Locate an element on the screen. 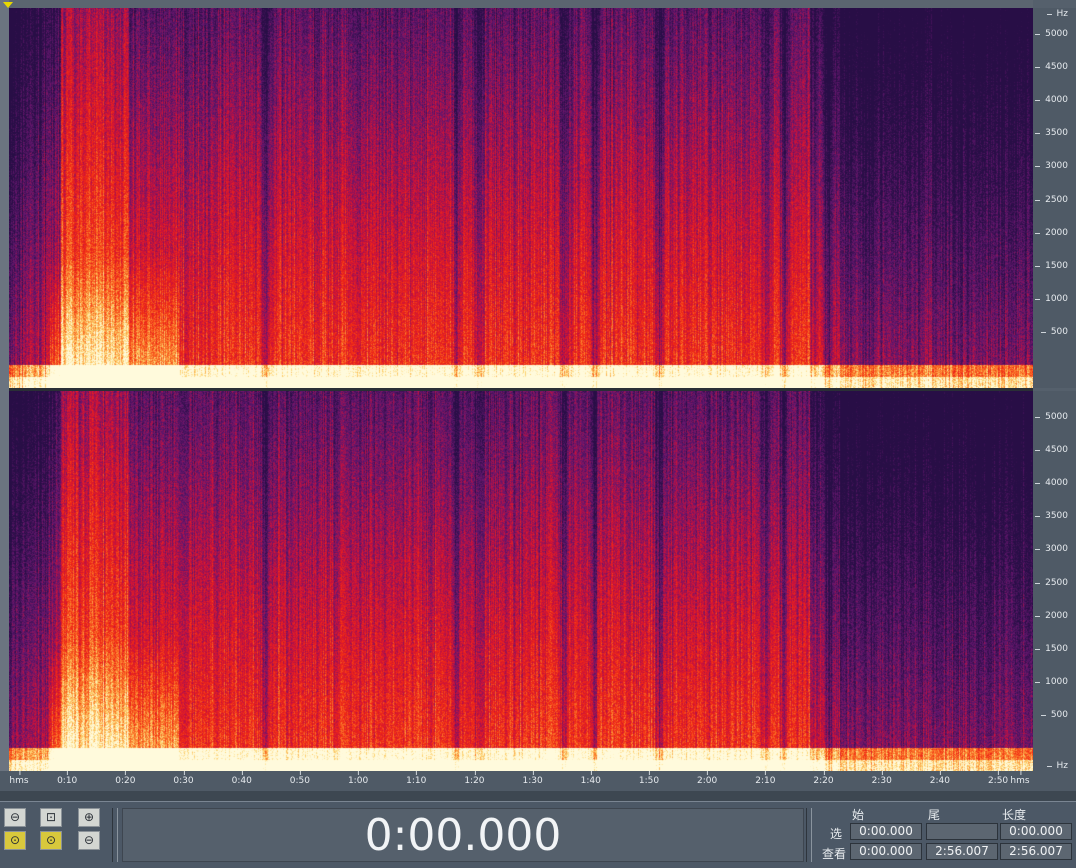 The image size is (1076, 868). zoom-out-vertical-button: ⊖ is located at coordinates (89, 840).